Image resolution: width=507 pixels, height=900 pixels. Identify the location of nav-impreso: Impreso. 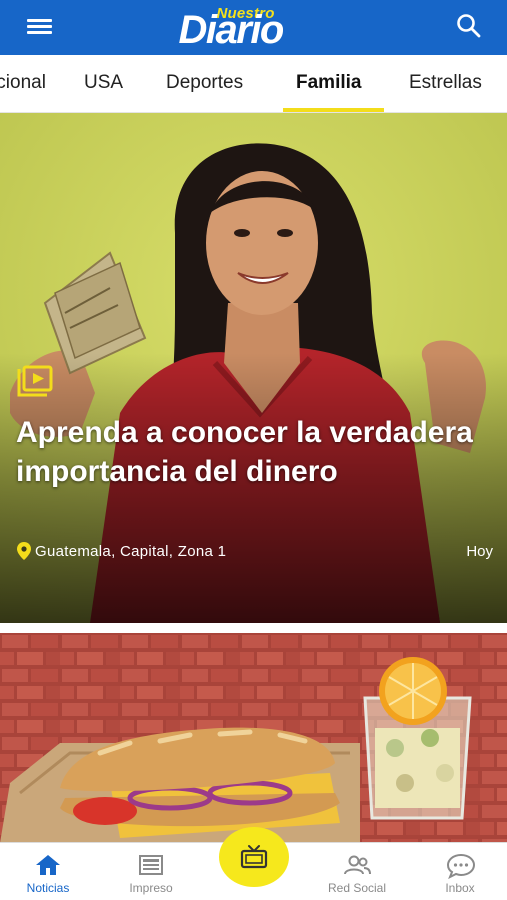
(151, 871).